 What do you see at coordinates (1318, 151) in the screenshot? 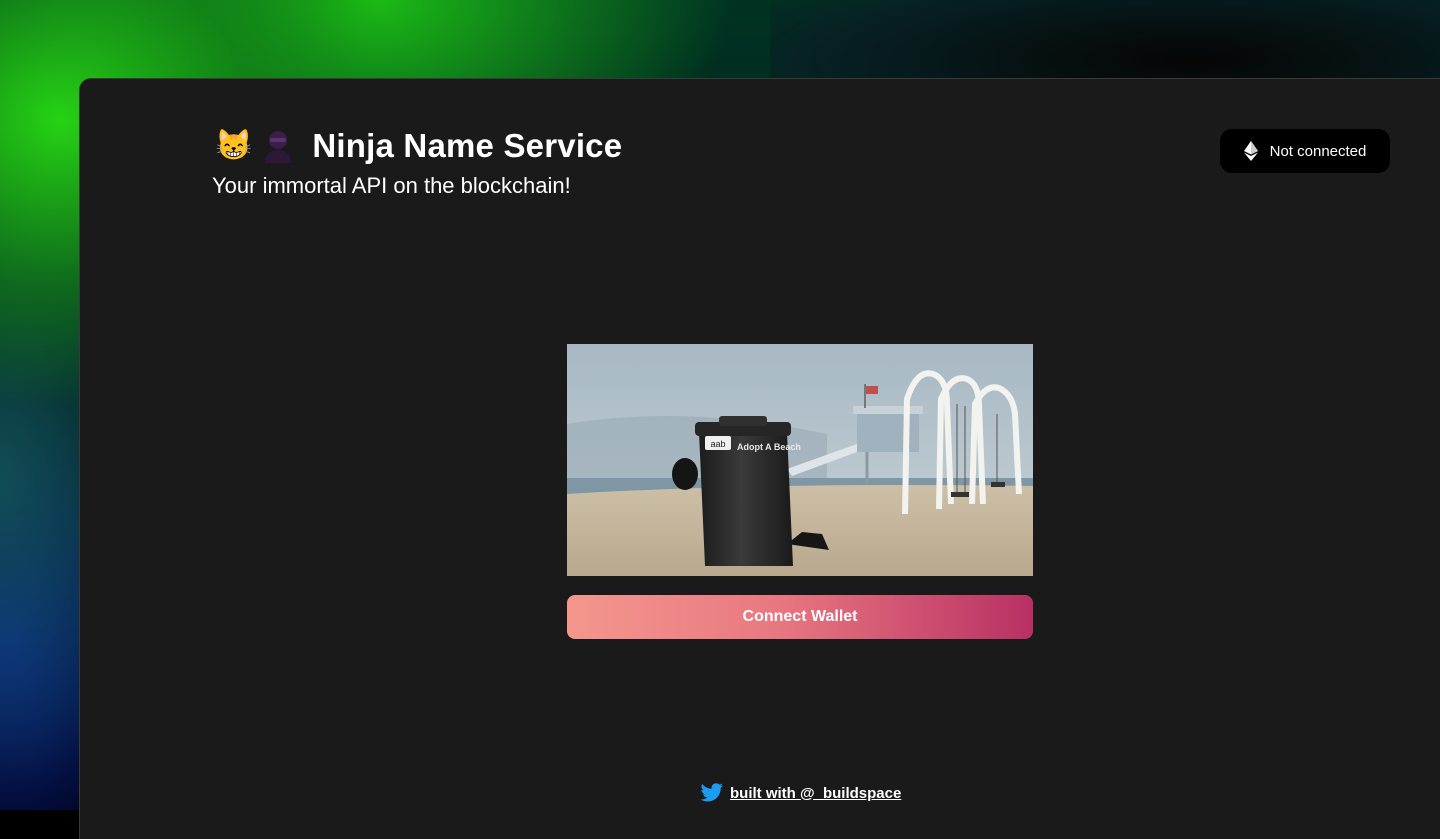
I see `connection-status-label: Not connected` at bounding box center [1318, 151].